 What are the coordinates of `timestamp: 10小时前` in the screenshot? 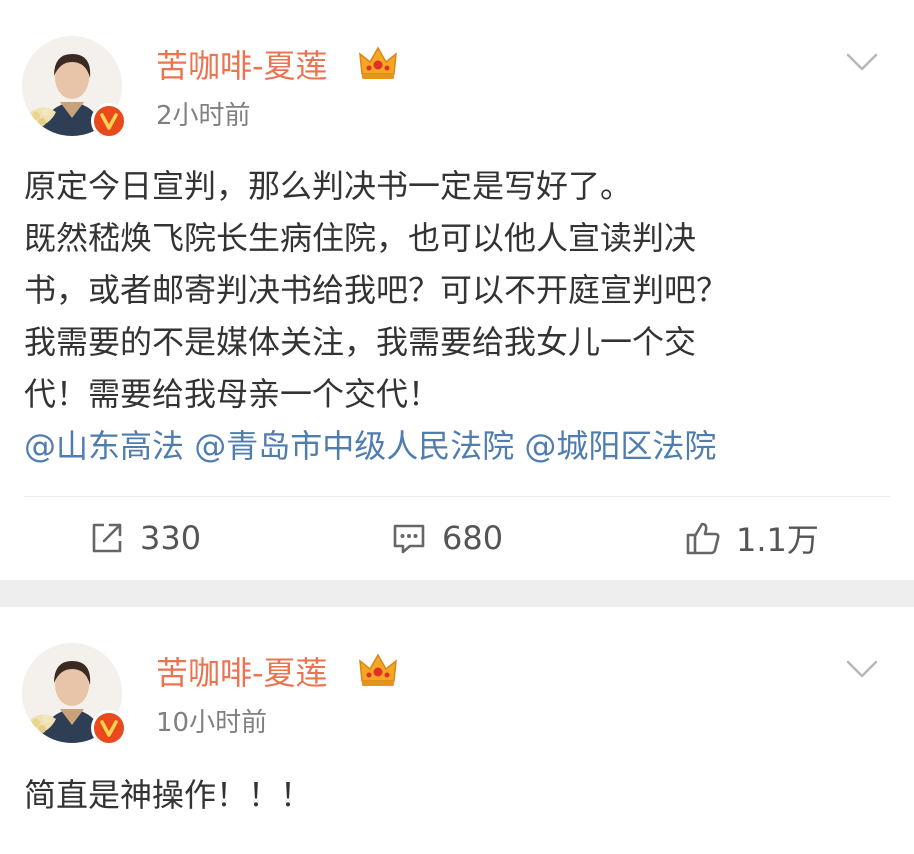 It's located at (212, 723).